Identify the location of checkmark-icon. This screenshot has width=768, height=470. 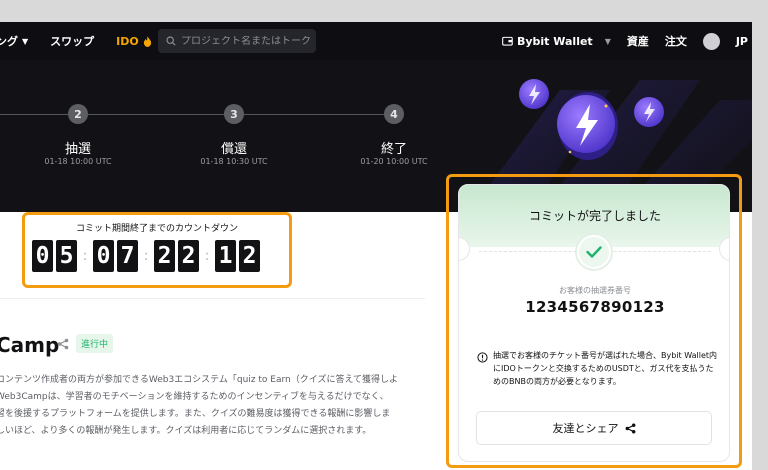
(594, 252).